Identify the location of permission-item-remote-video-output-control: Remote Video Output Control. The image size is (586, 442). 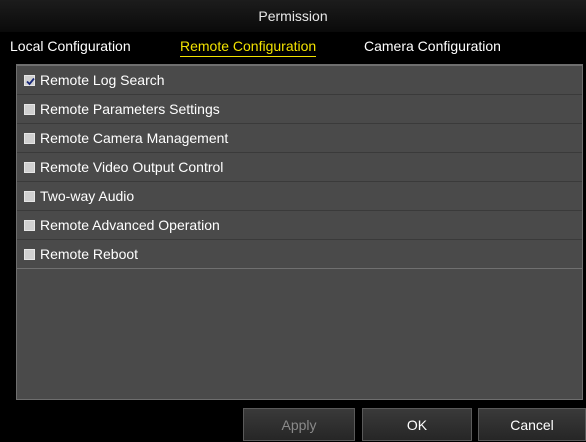
(299, 167).